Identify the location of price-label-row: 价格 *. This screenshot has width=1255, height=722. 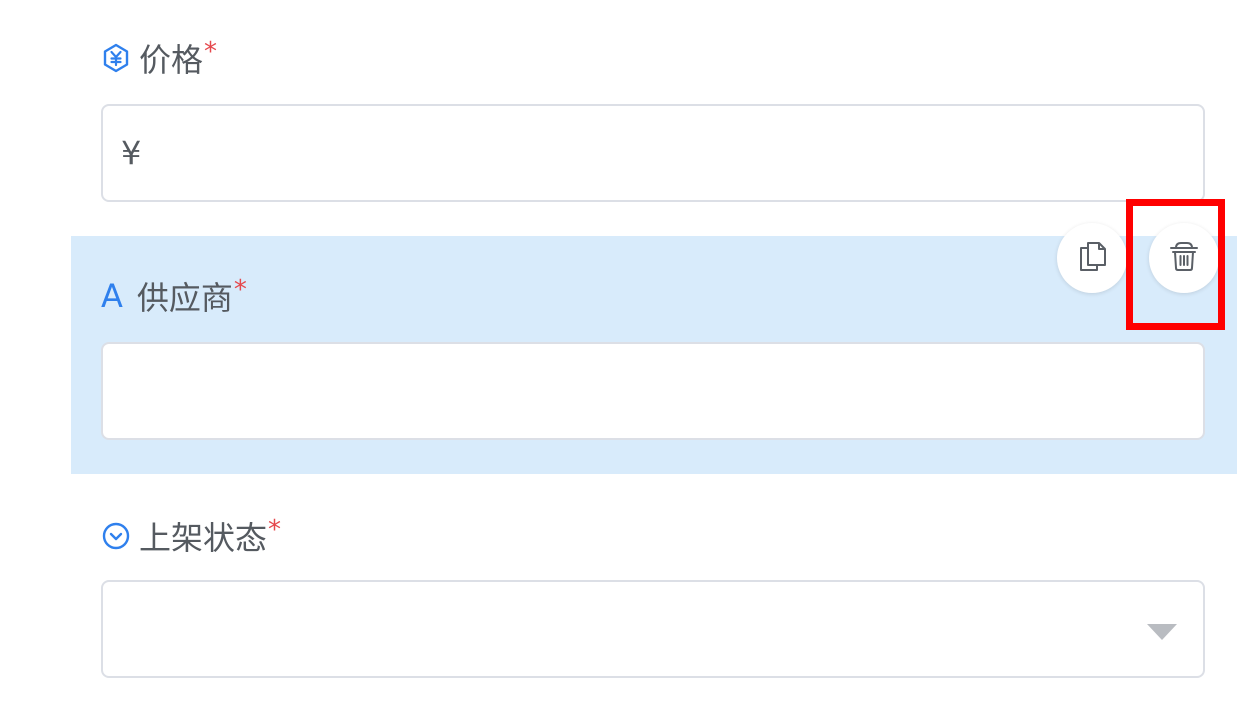
(159, 58).